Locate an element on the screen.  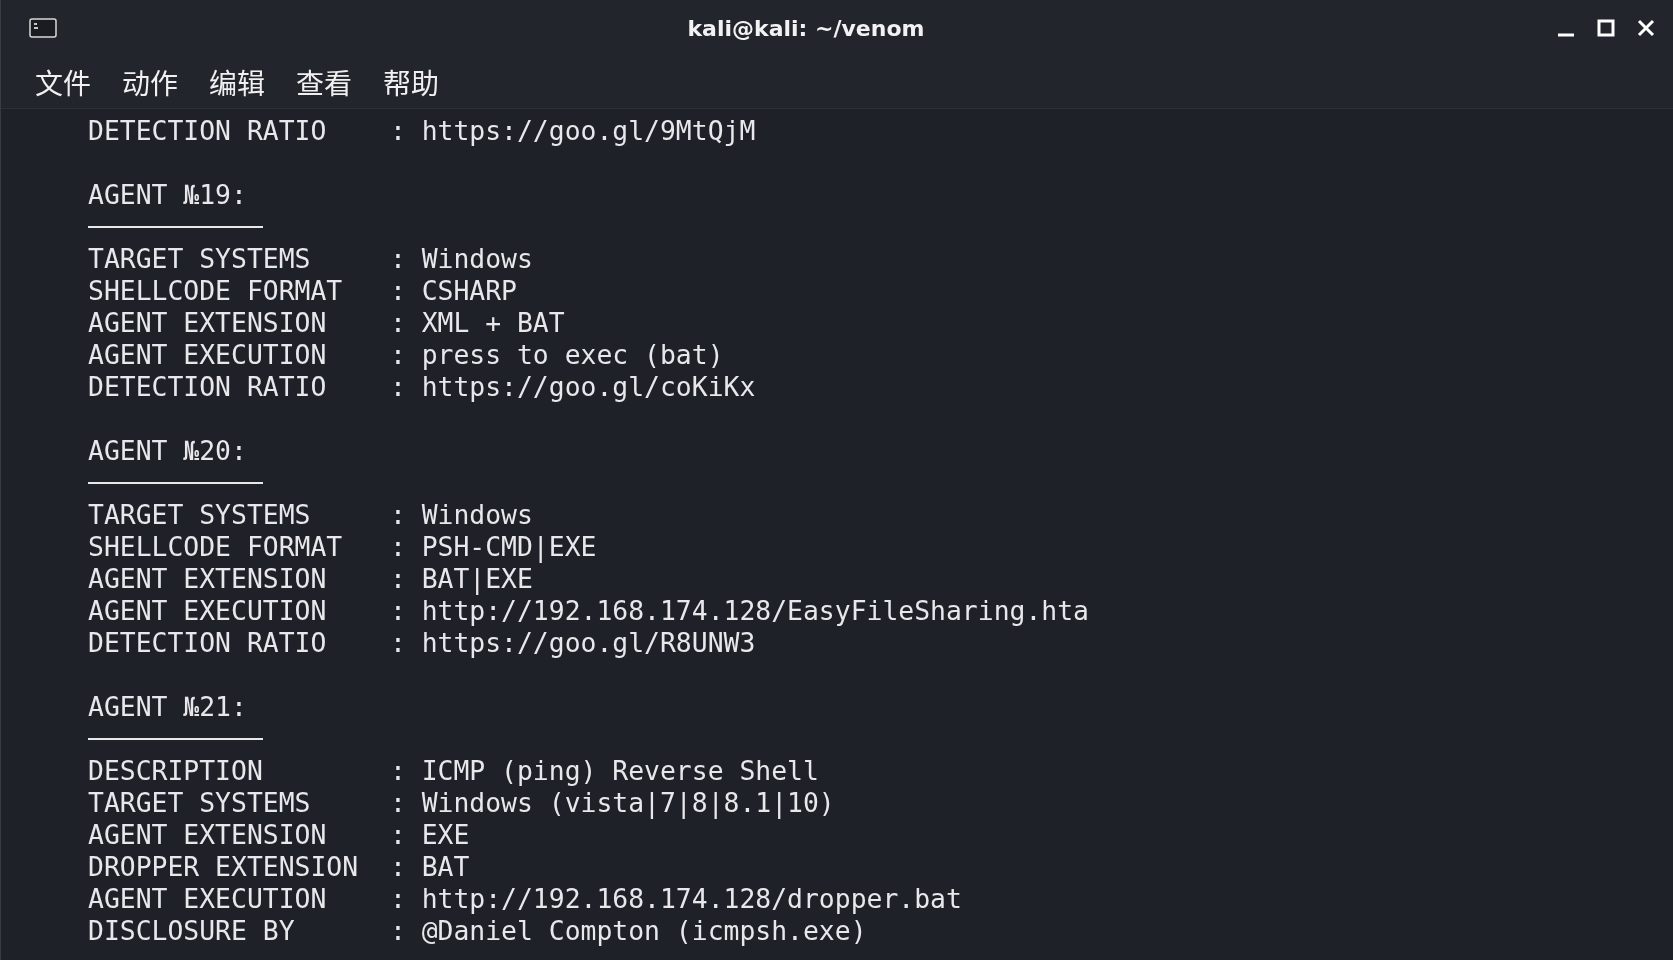
field-value: CSHARP is located at coordinates (469, 291).